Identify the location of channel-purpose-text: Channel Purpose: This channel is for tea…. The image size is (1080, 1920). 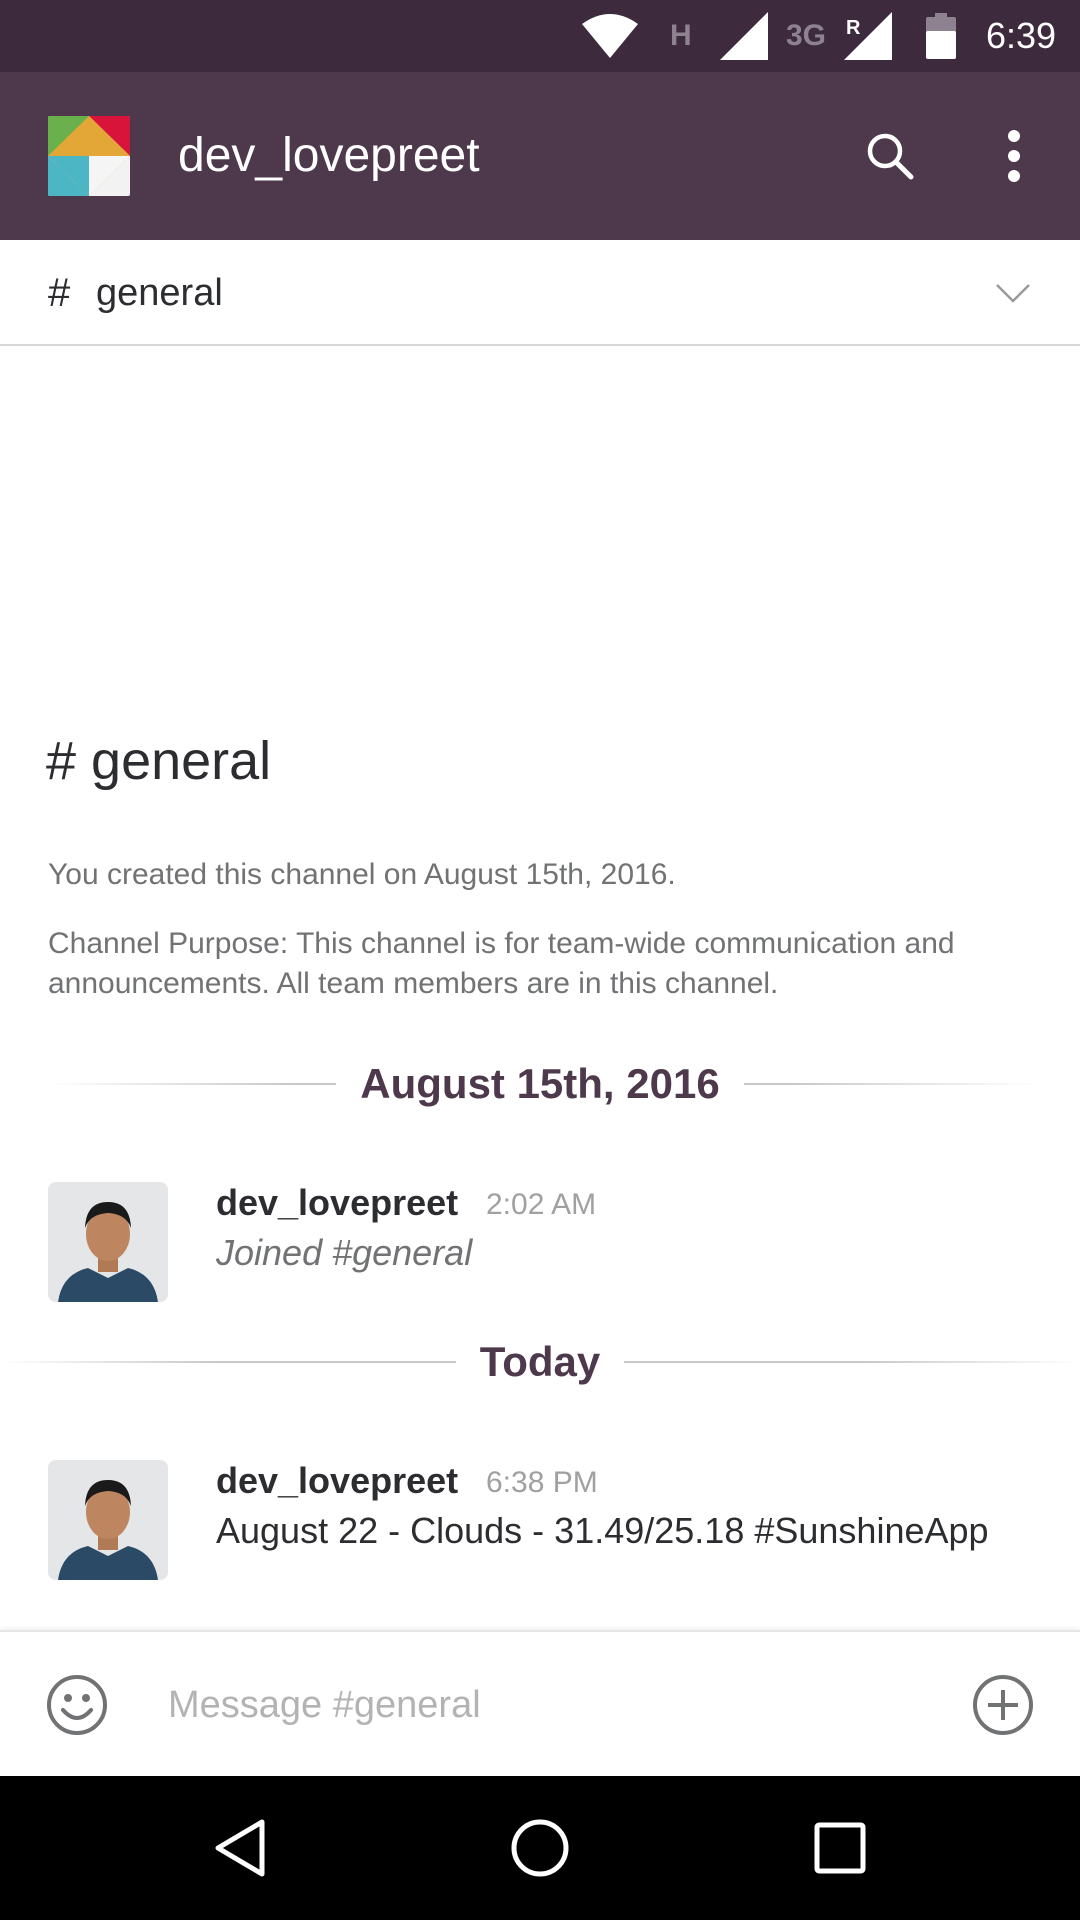
(501, 963).